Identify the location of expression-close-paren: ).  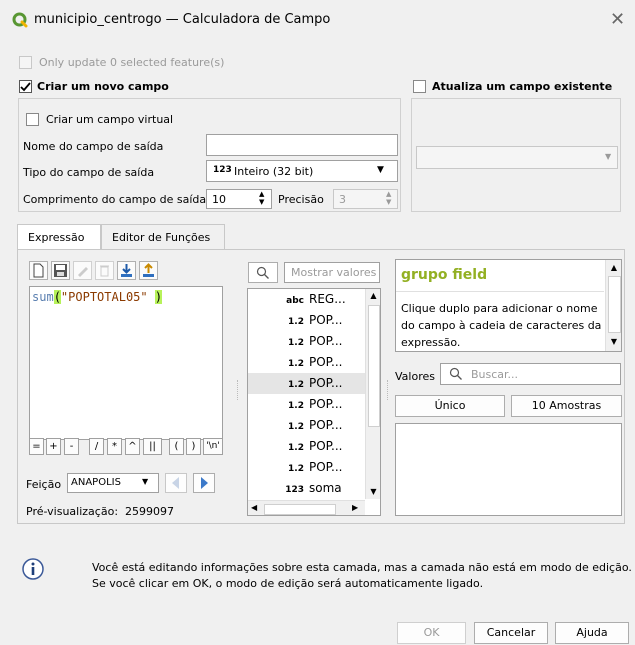
(158, 297).